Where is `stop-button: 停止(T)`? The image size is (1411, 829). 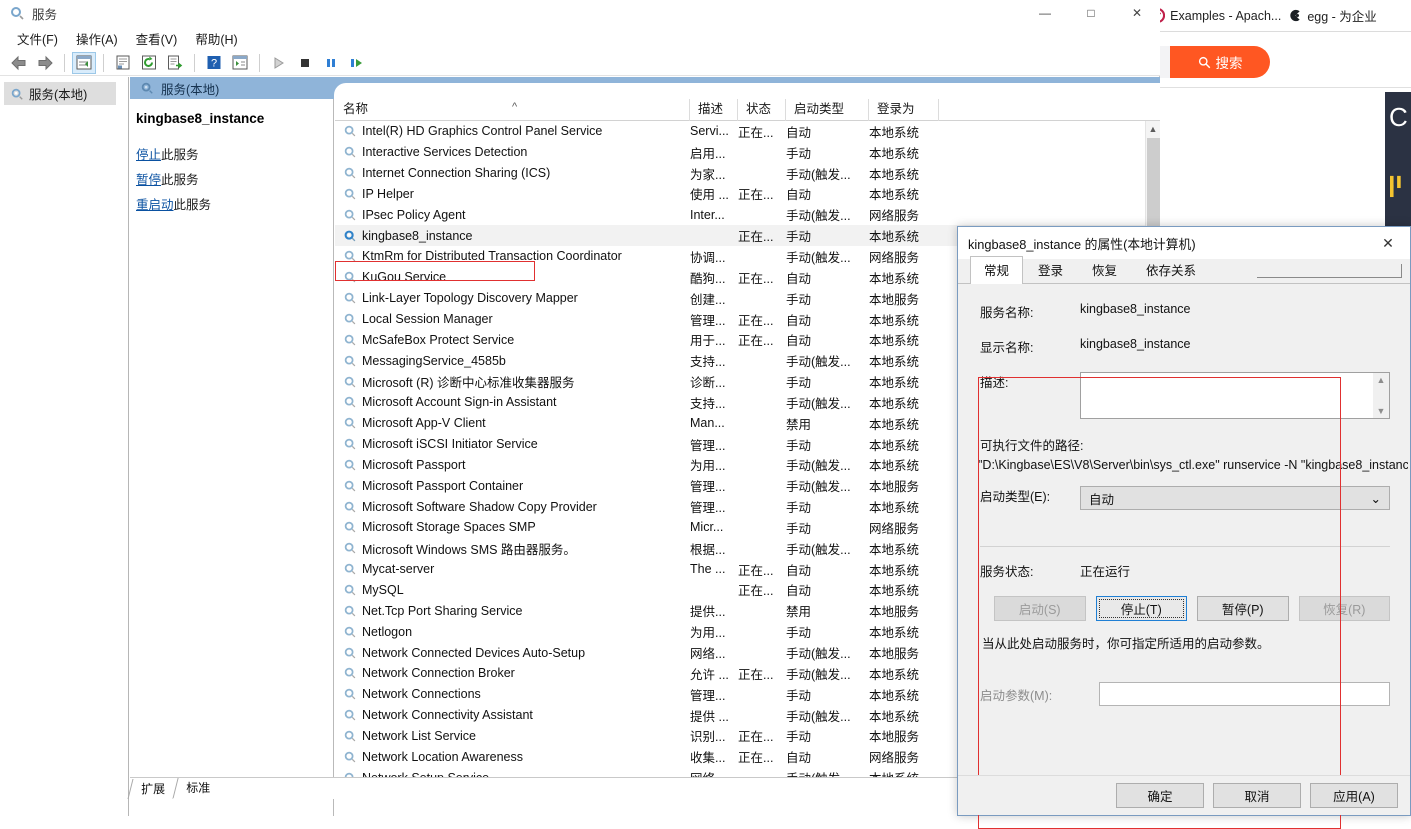
stop-button: 停止(T) is located at coordinates (1141, 608).